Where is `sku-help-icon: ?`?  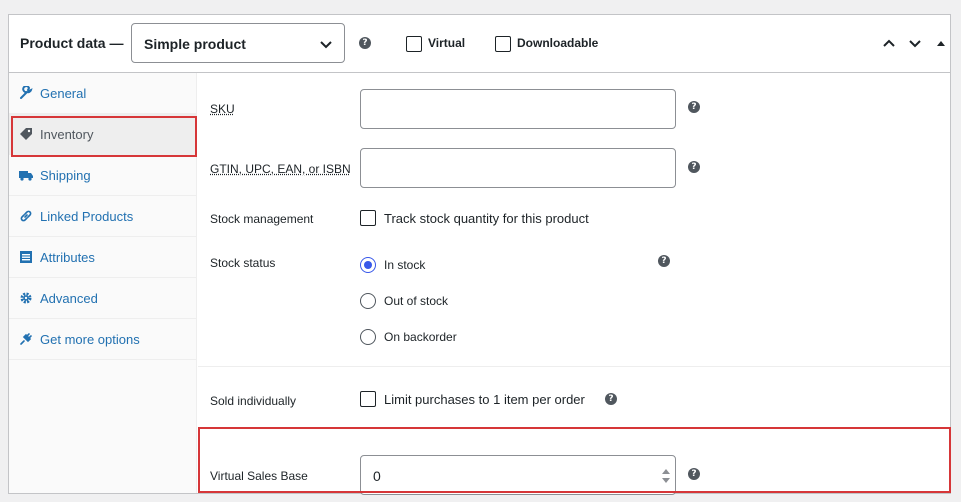
sku-help-icon: ? is located at coordinates (694, 107).